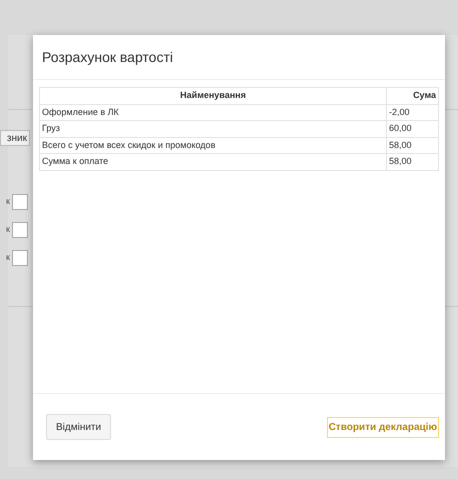  What do you see at coordinates (15, 138) in the screenshot?
I see `background-button: зник` at bounding box center [15, 138].